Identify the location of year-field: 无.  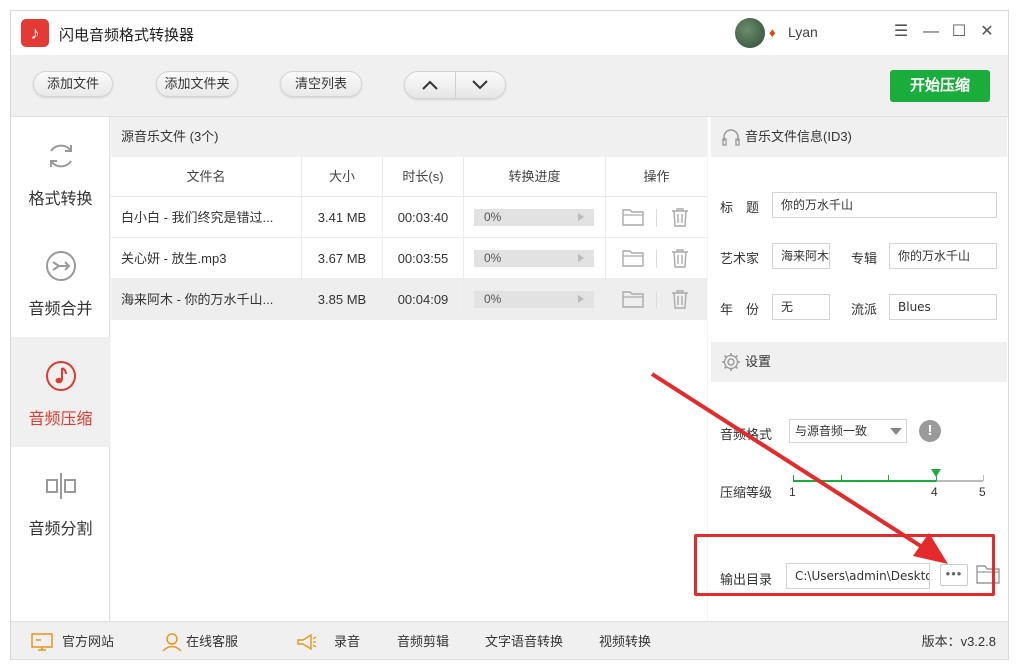
(801, 307).